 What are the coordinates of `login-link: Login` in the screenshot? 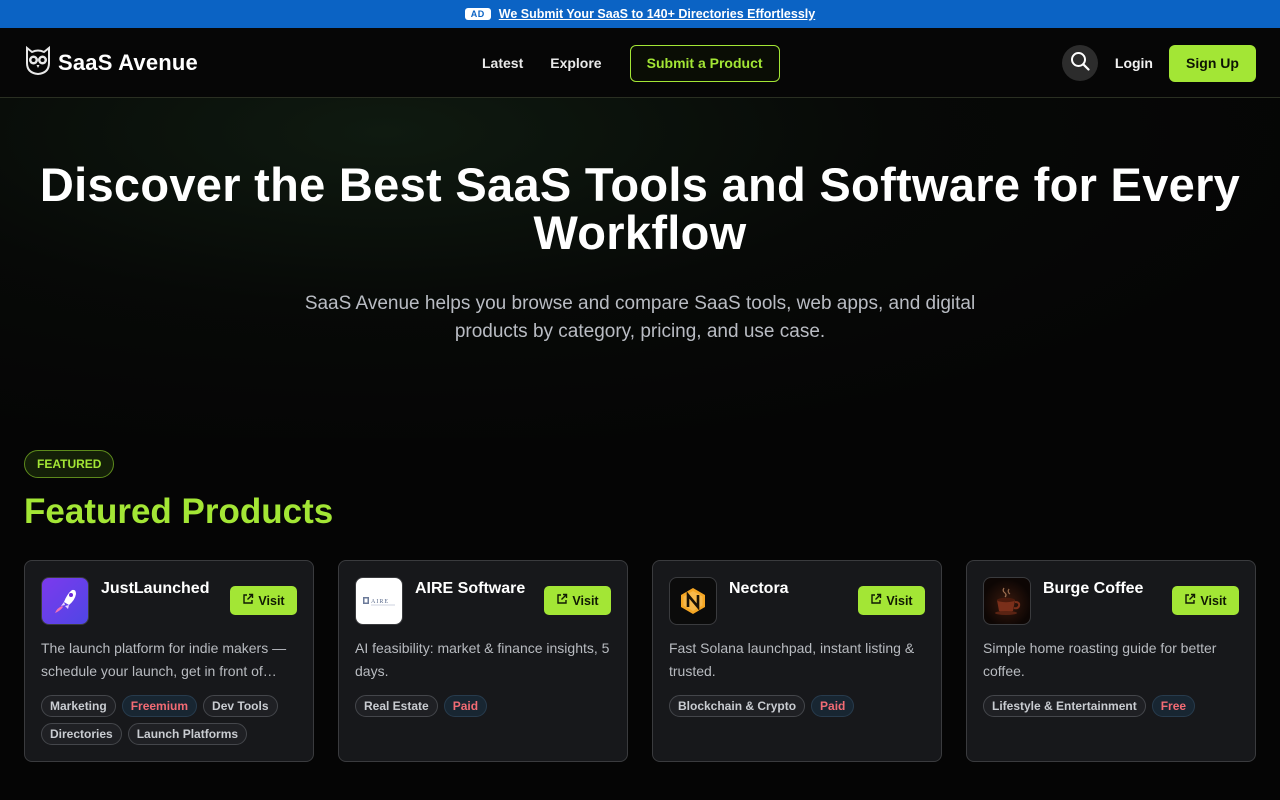 It's located at (1134, 63).